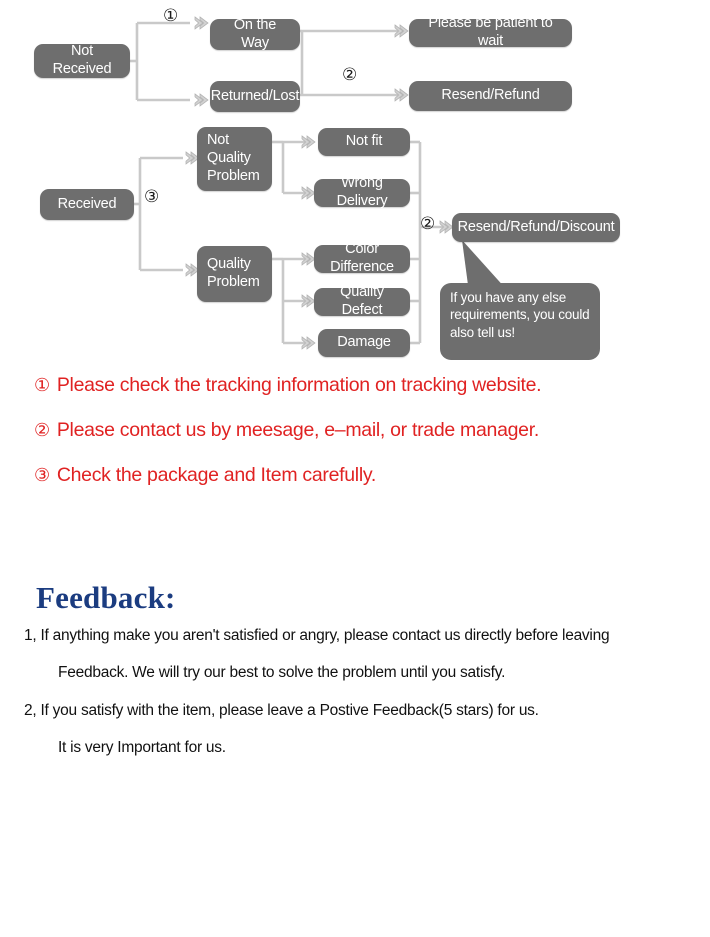 The height and width of the screenshot is (937, 710). I want to click on node-on-the-way: On the Way, so click(255, 33).